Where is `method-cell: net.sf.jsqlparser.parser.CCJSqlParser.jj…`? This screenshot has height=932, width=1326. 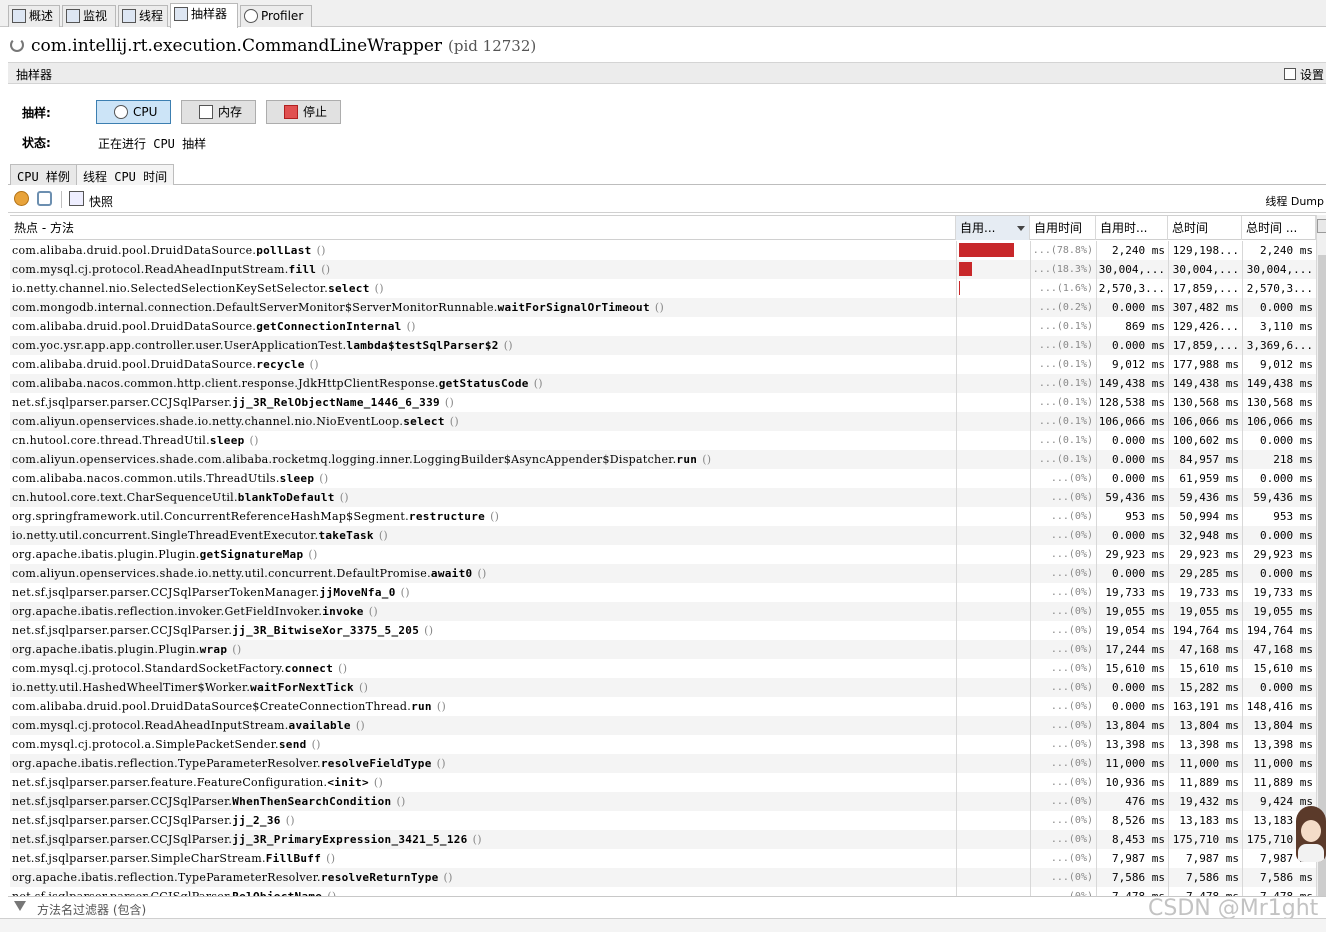
method-cell: net.sf.jsqlparser.parser.CCJSqlParser.jj… is located at coordinates (483, 402).